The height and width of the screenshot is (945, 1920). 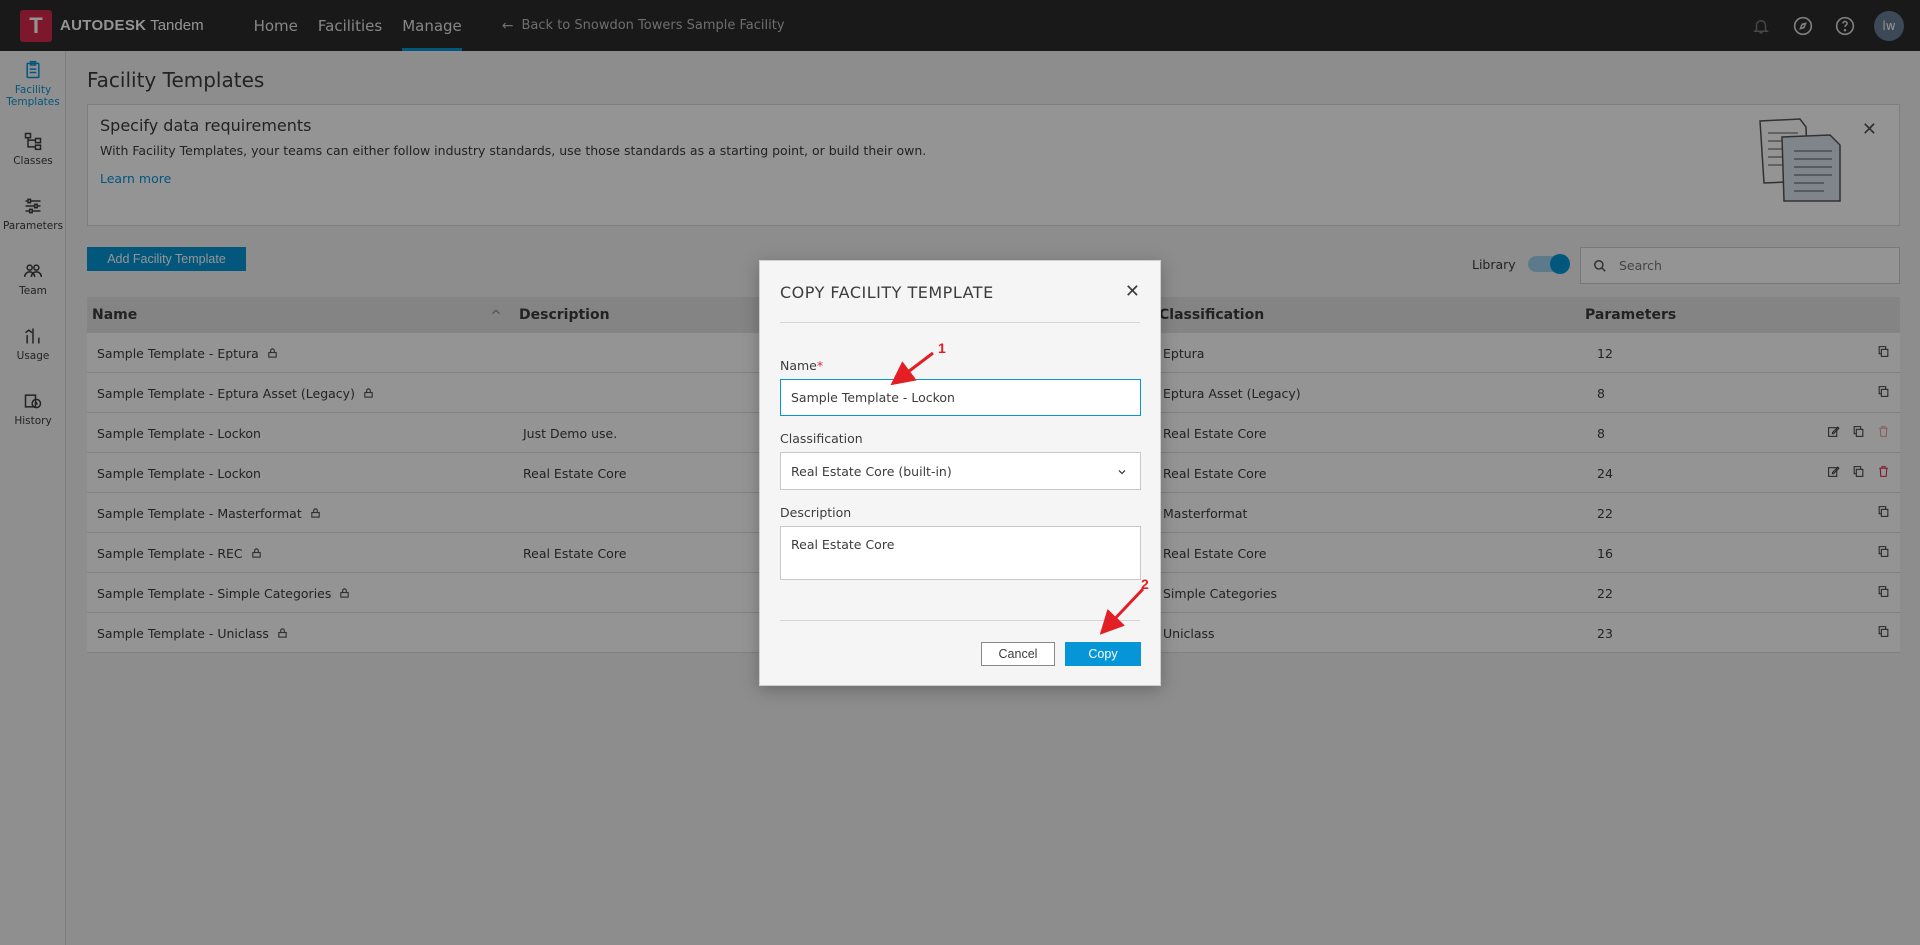 I want to click on annotation-step-2: 2, so click(x=1145, y=584).